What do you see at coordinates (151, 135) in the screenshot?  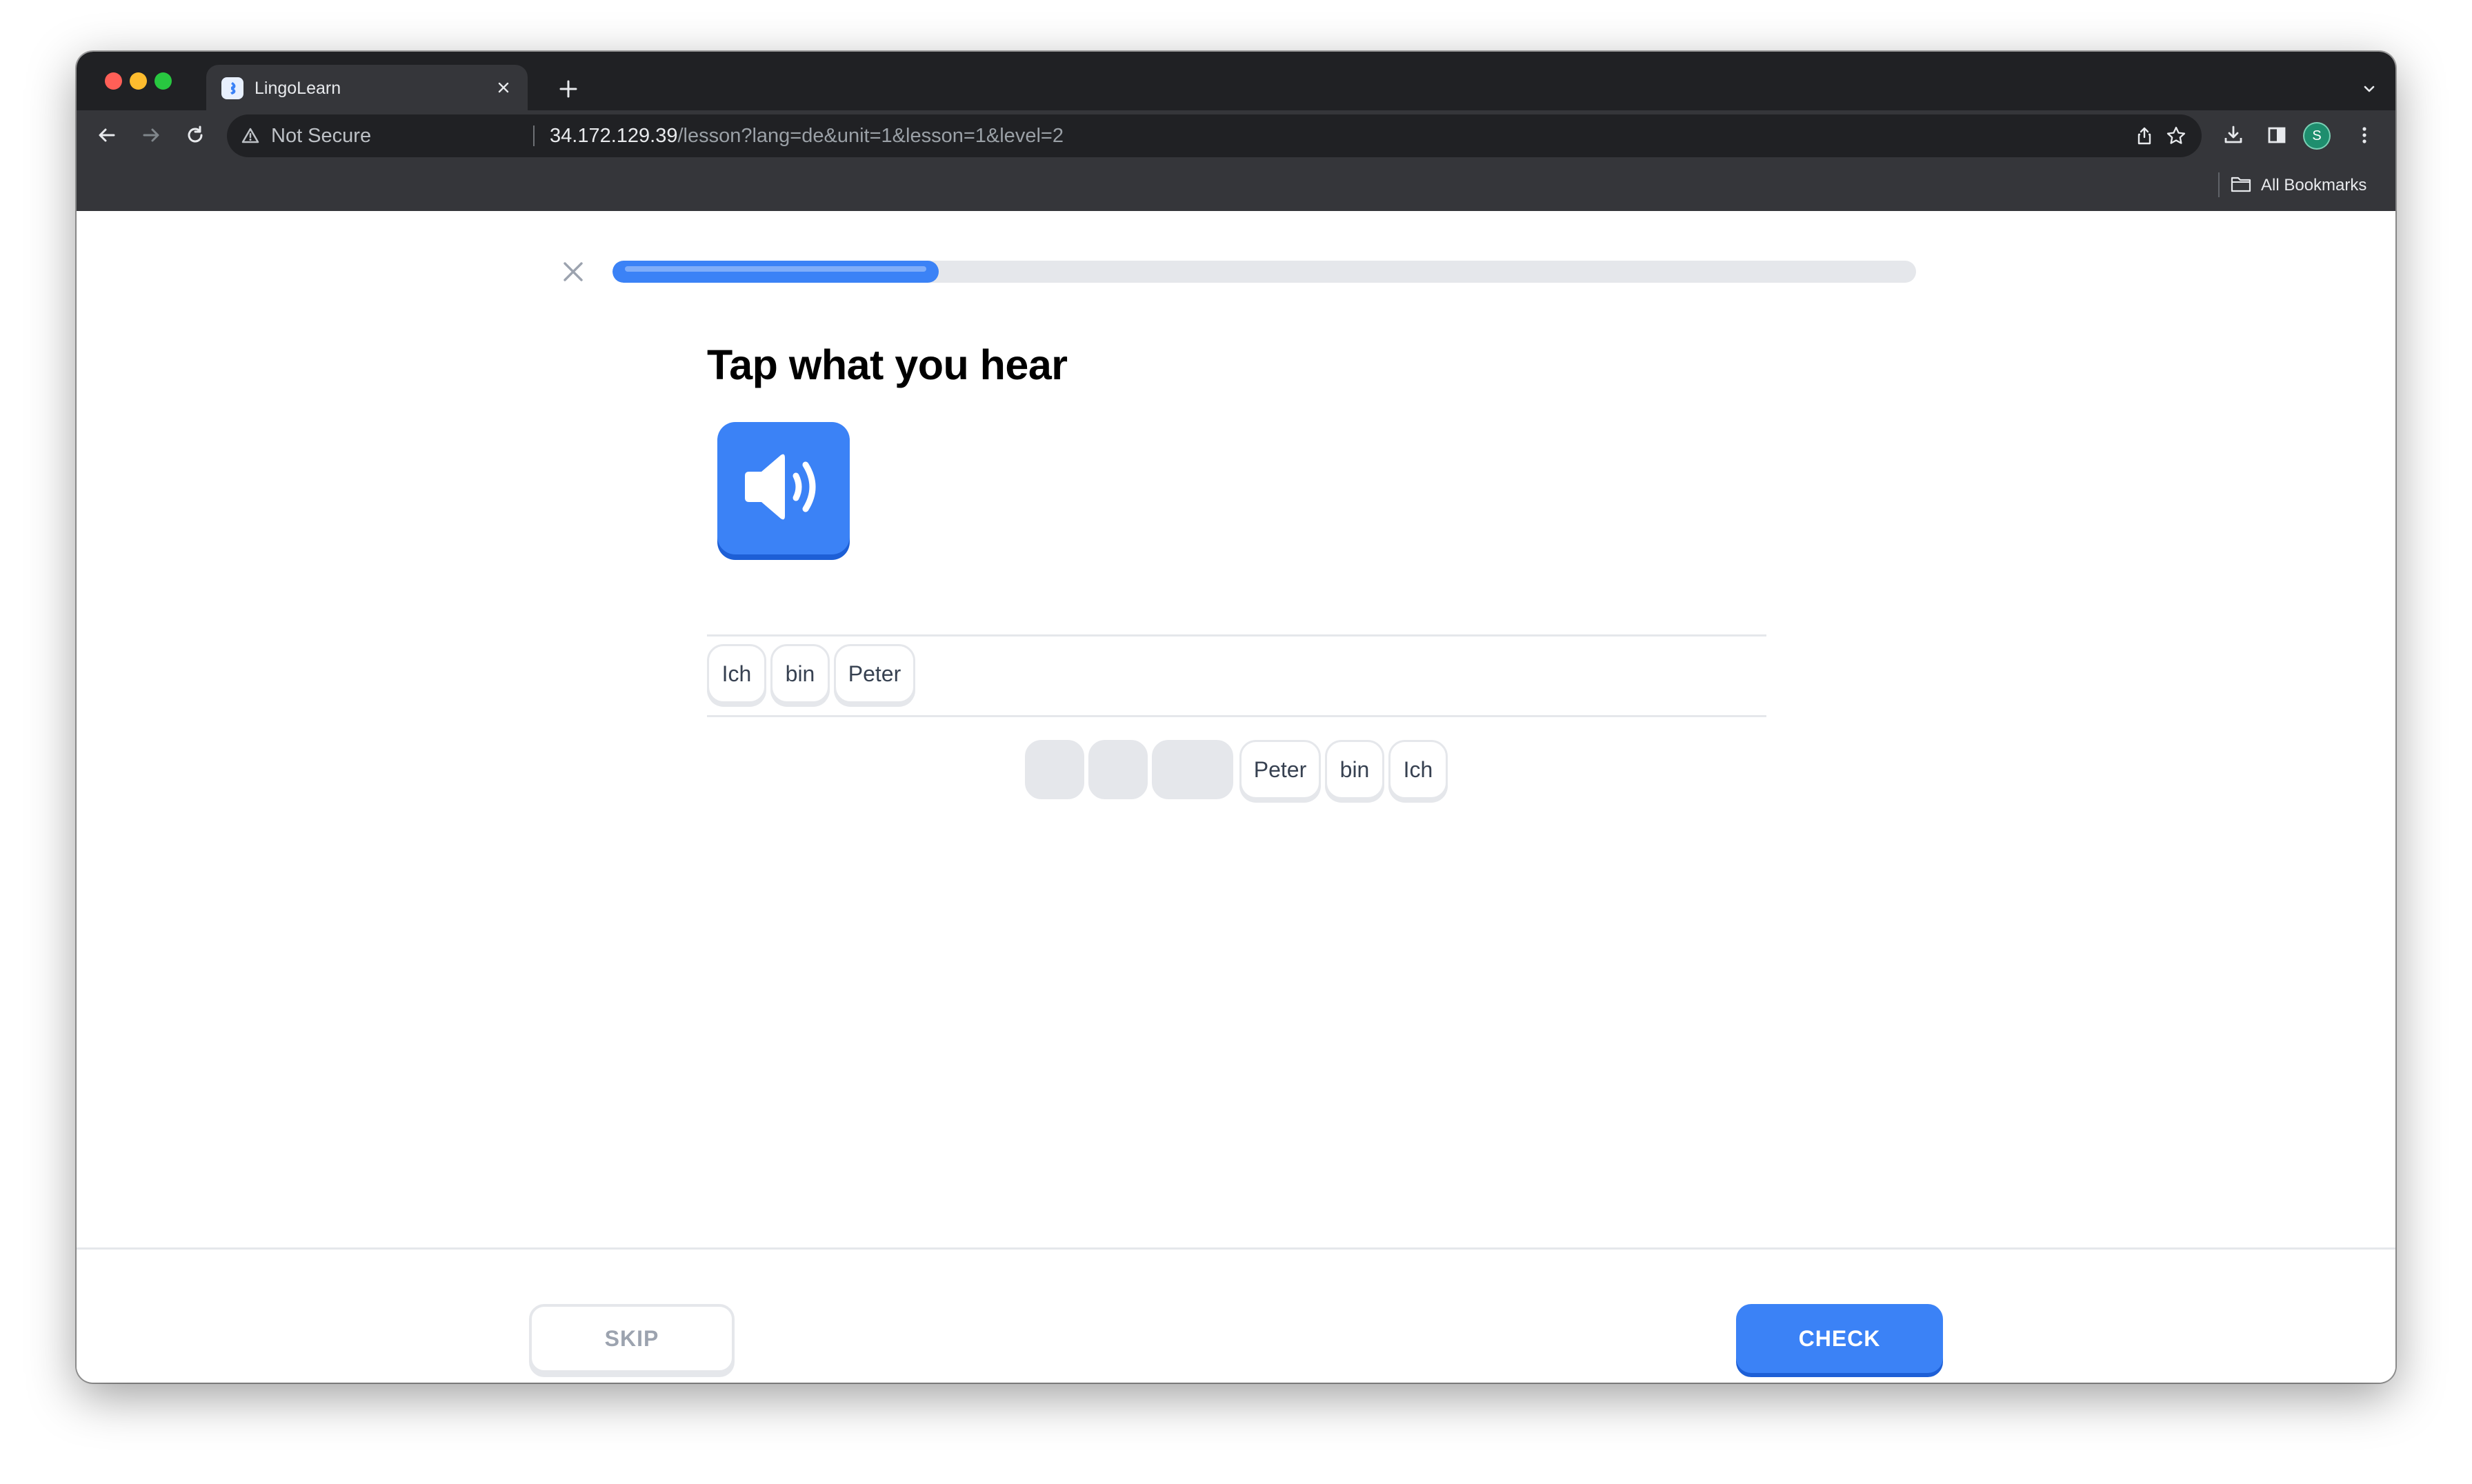 I see `forward-arrow-icon` at bounding box center [151, 135].